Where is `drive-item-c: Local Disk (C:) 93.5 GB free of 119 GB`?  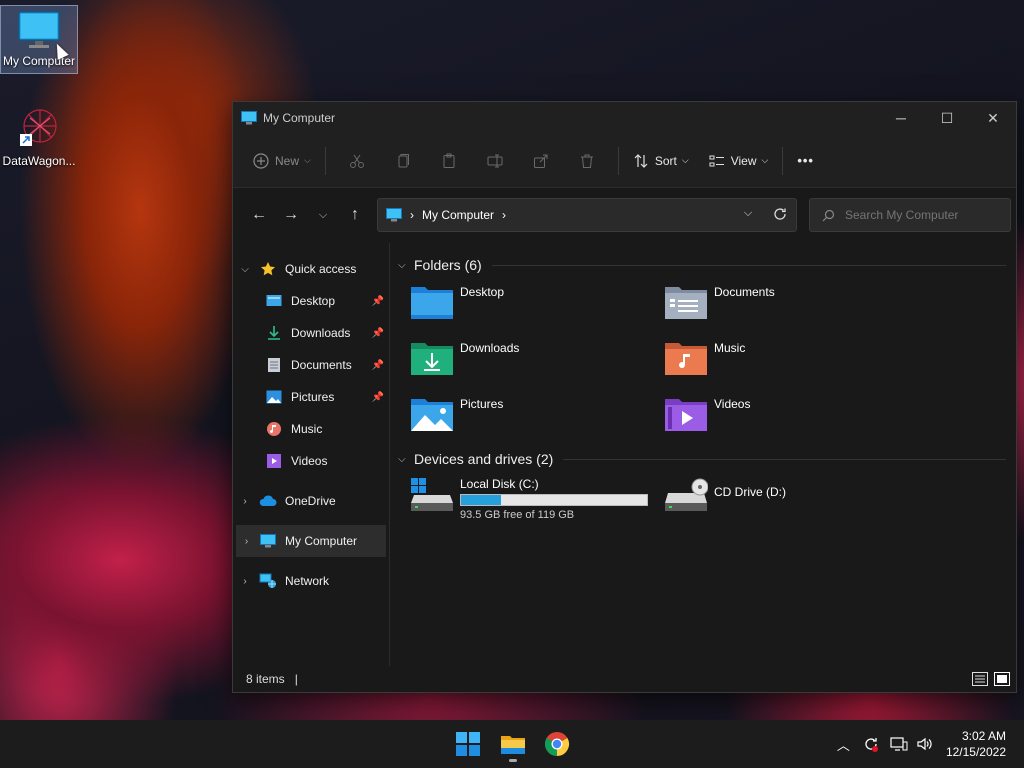 drive-item-c: Local Disk (C:) 93.5 GB free of 119 GB is located at coordinates (525, 497).